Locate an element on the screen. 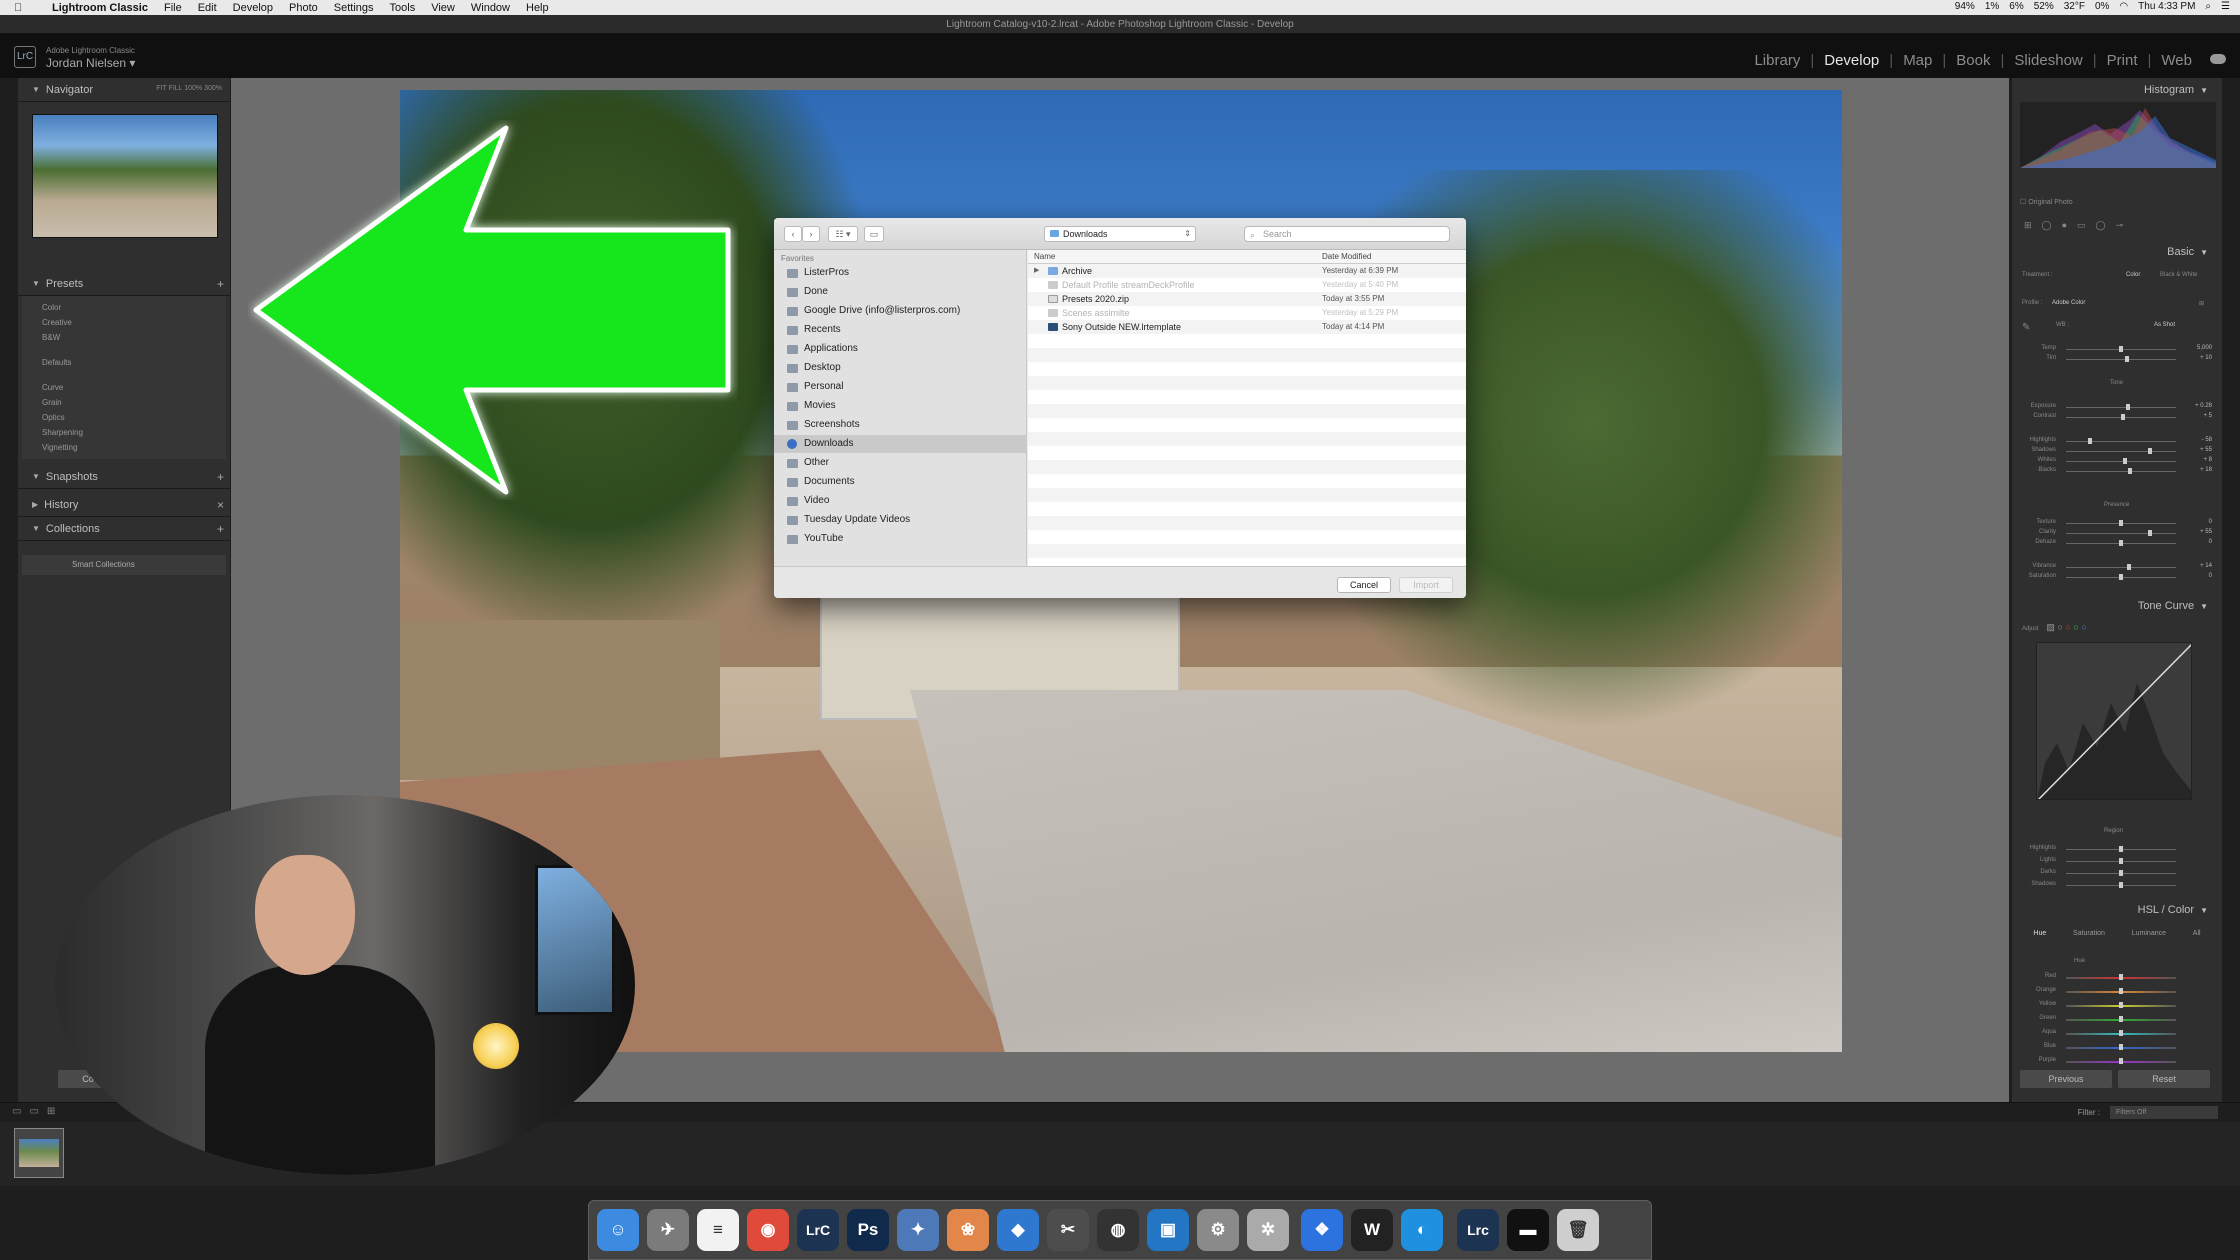  dock-photoshop-icon: Ps is located at coordinates (868, 1230).